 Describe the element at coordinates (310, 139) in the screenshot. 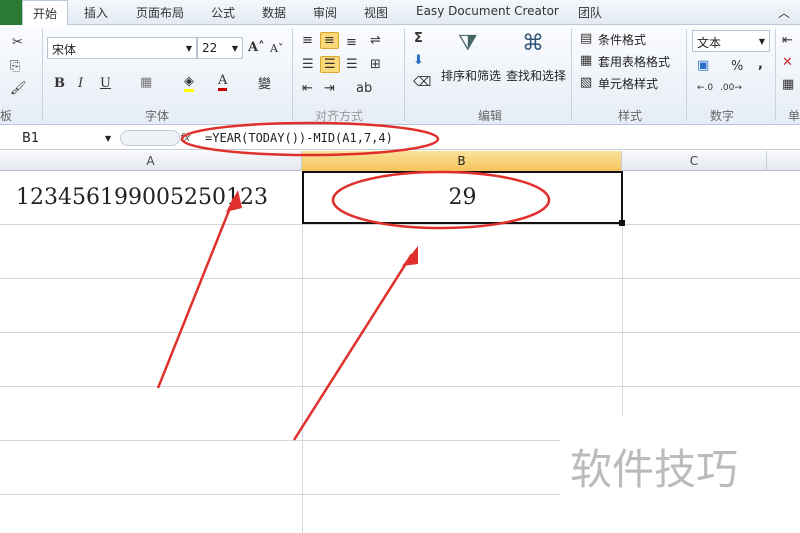

I see `formula-highlight-ellipse` at that location.